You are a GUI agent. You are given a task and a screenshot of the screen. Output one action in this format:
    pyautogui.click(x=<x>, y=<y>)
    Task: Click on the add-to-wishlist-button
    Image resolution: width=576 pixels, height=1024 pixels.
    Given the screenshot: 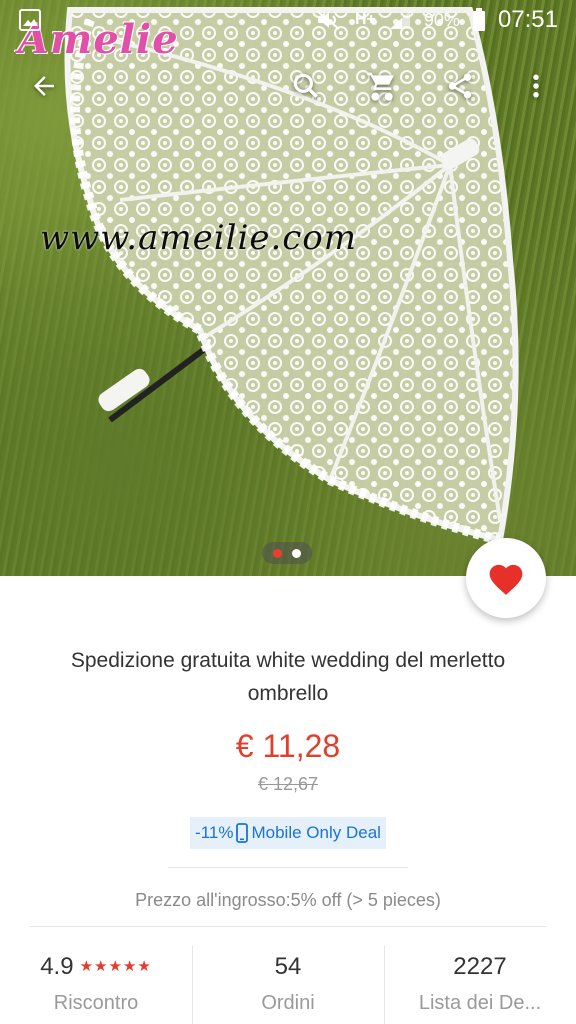 What is the action you would take?
    pyautogui.click(x=506, y=578)
    